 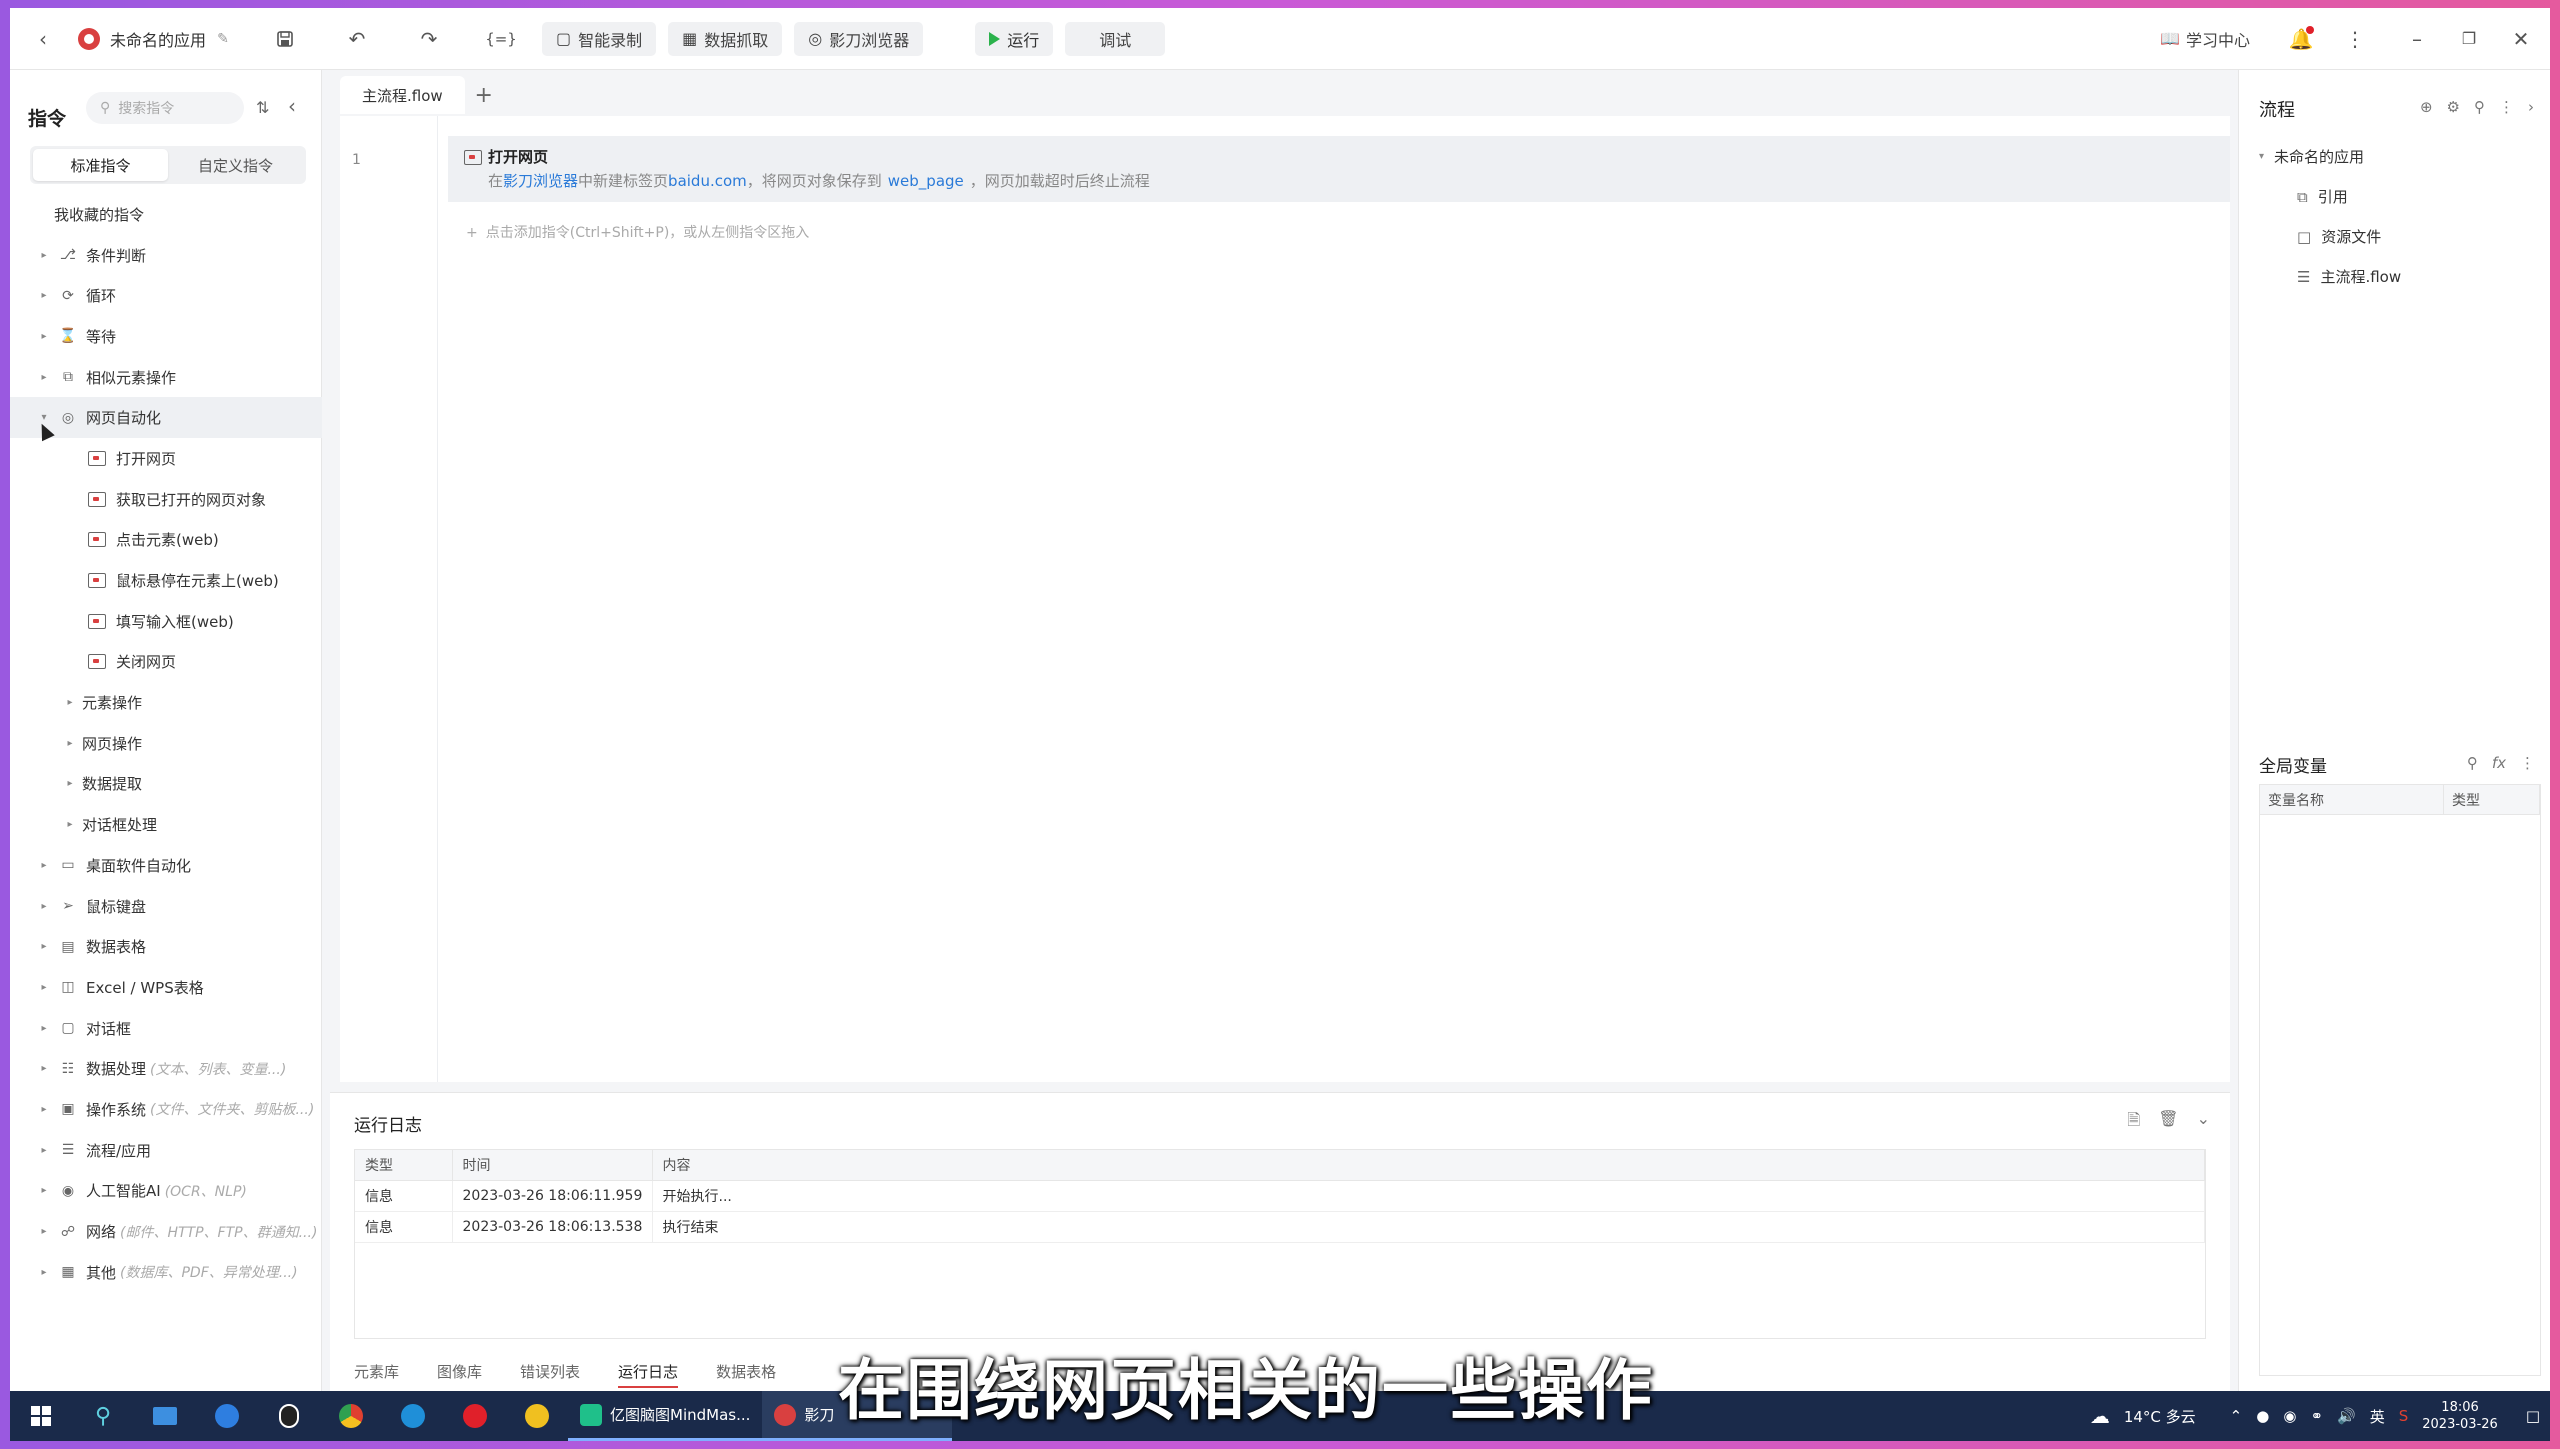 I want to click on flow-root: ▾ 未命名的应用, so click(x=2311, y=156).